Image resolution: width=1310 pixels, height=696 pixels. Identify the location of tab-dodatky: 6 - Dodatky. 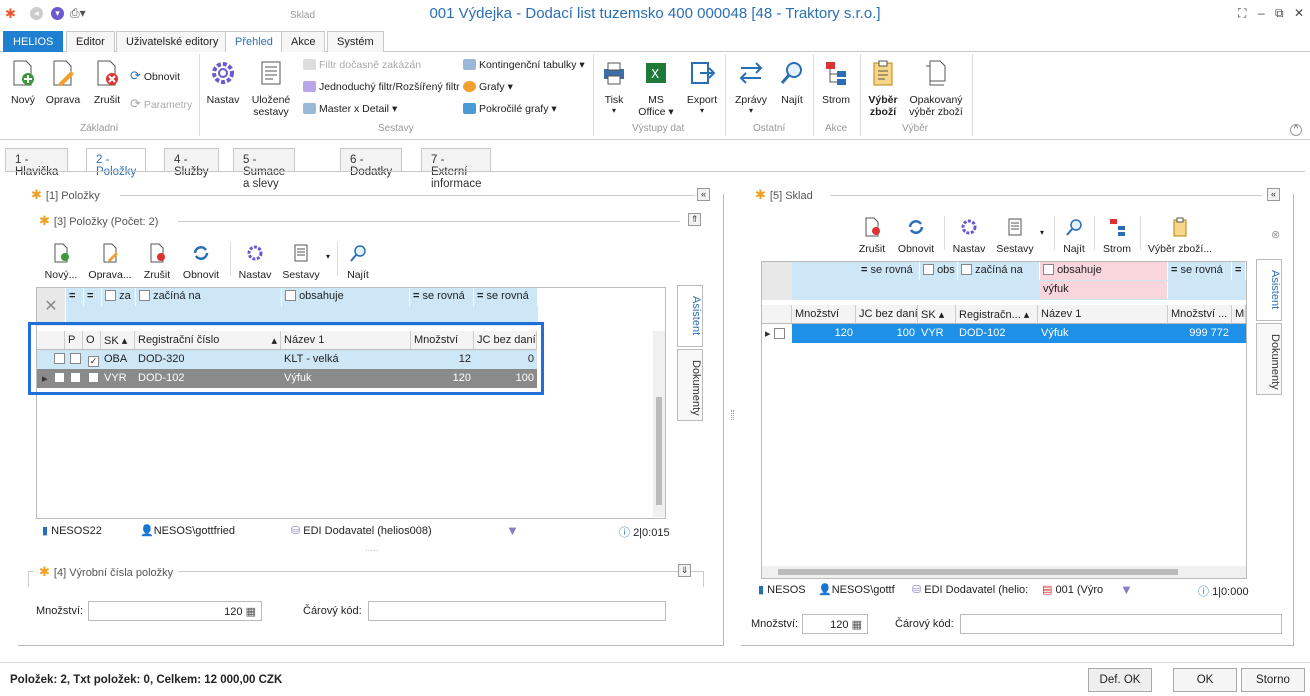
(371, 163).